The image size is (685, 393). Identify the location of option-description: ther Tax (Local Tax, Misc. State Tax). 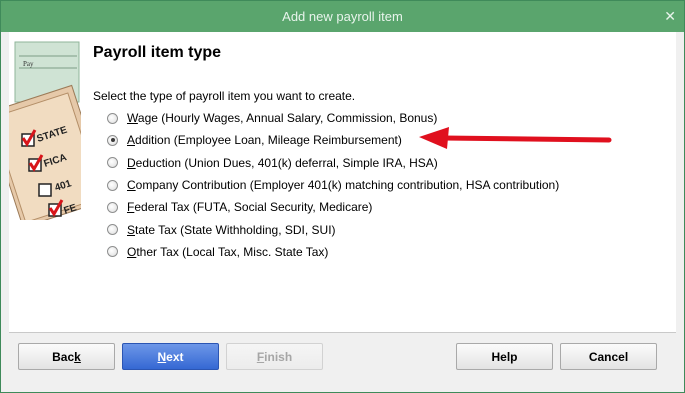
(232, 251).